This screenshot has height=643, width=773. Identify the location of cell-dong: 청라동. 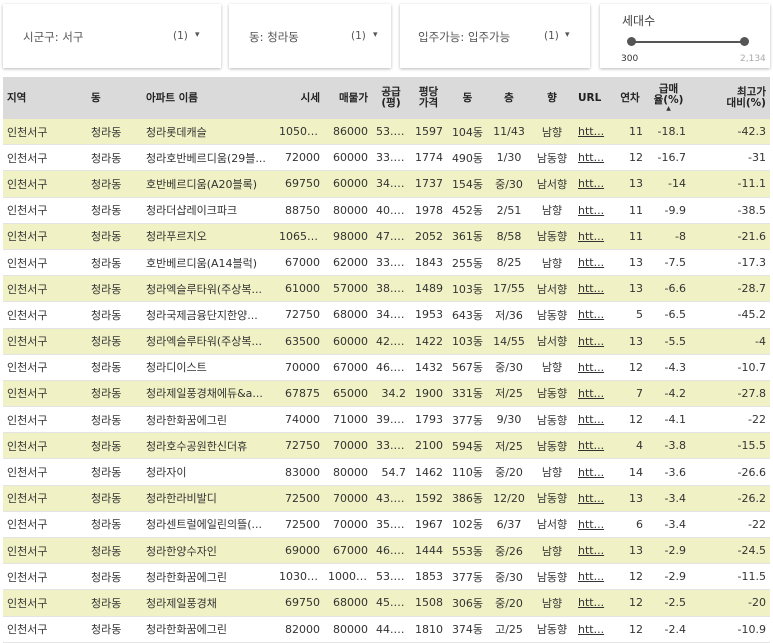
(106, 551).